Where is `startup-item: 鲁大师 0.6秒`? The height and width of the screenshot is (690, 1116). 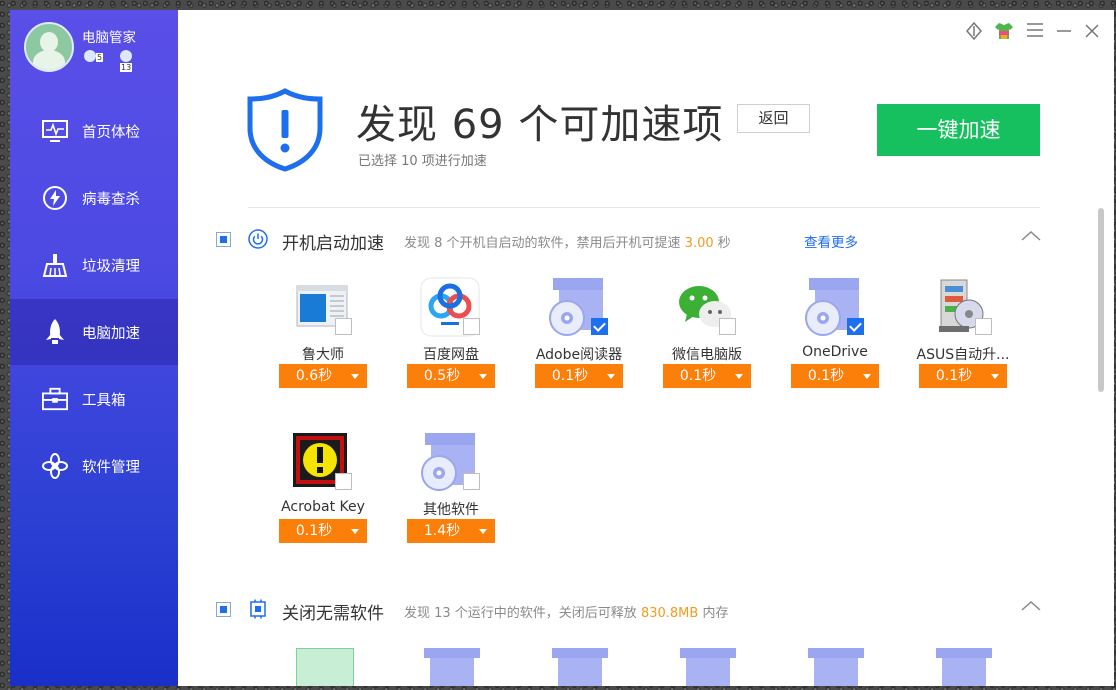 startup-item: 鲁大师 0.6秒 is located at coordinates (323, 341).